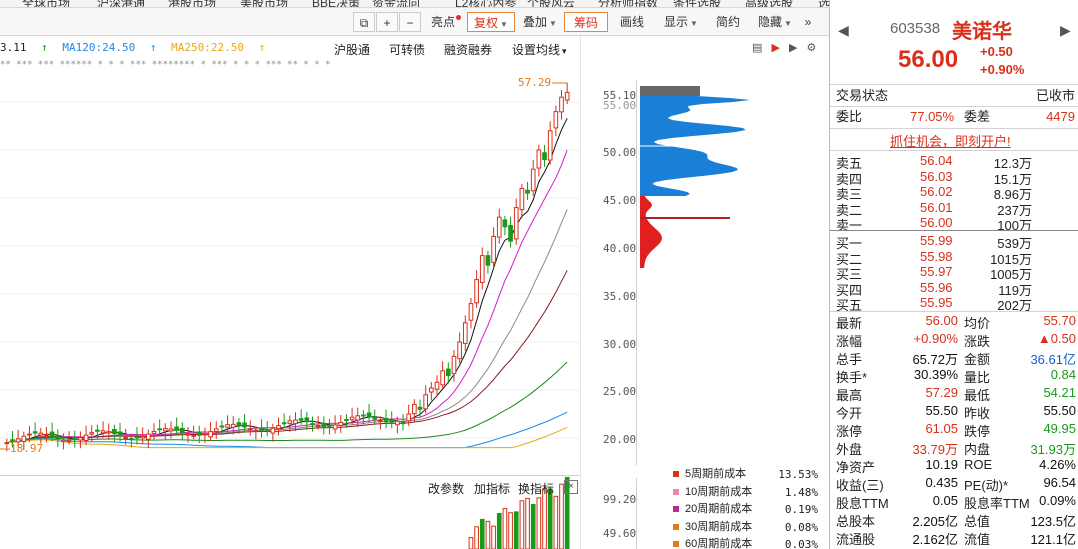 Image resolution: width=1078 pixels, height=549 pixels. Describe the element at coordinates (849, 431) in the screenshot. I see `quote-label: 涨停` at that location.